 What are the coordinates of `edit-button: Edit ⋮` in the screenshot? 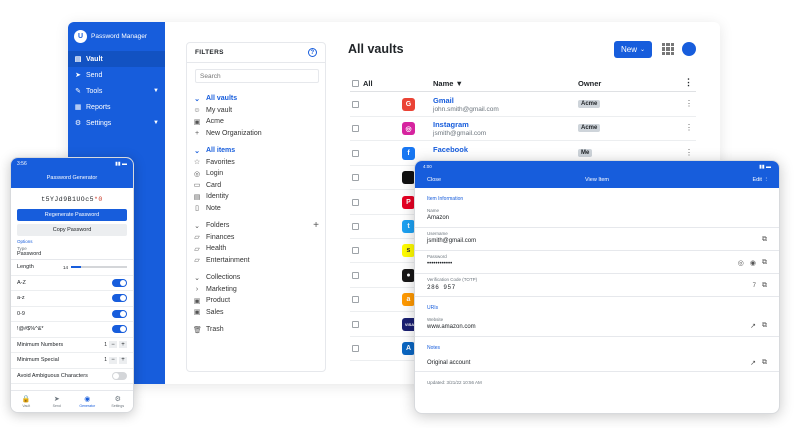 It's located at (760, 180).